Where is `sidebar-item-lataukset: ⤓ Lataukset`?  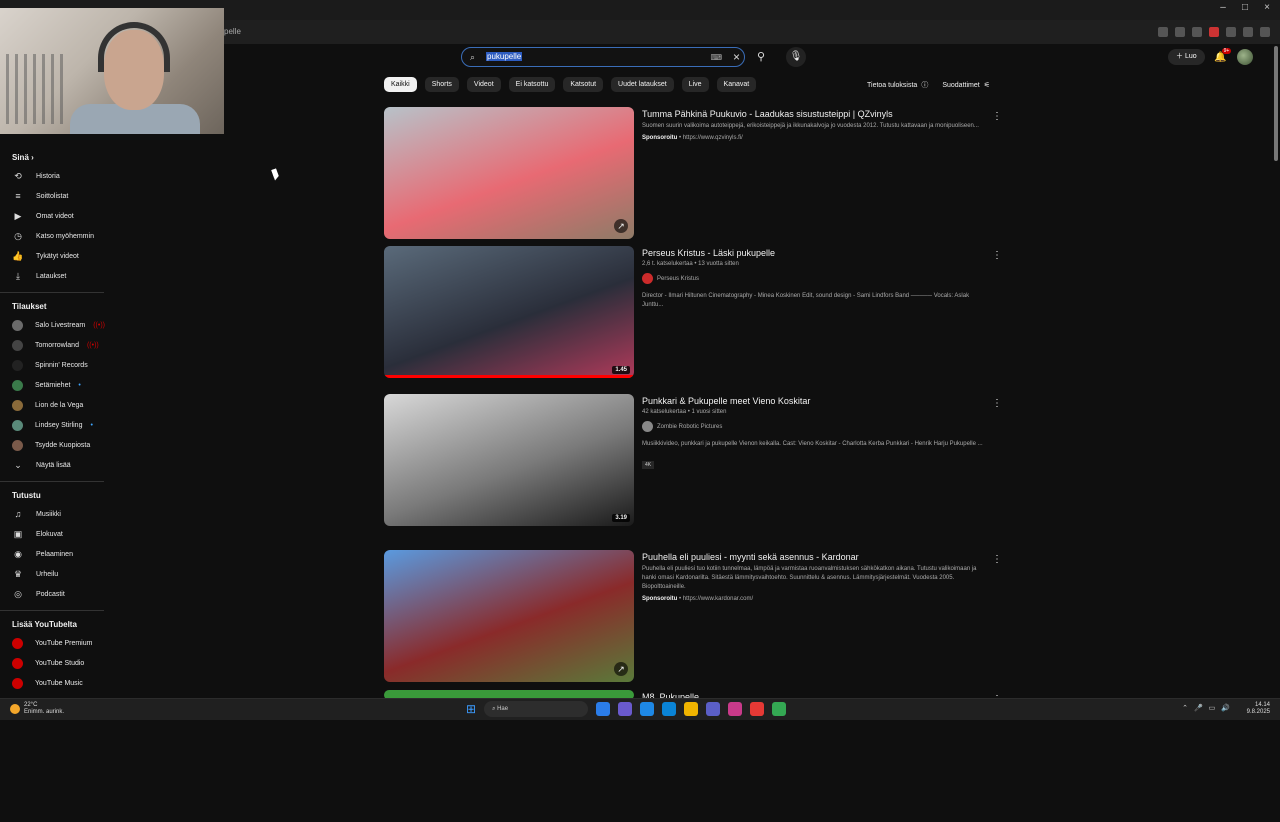 sidebar-item-lataukset: ⤓ Lataukset is located at coordinates (60, 276).